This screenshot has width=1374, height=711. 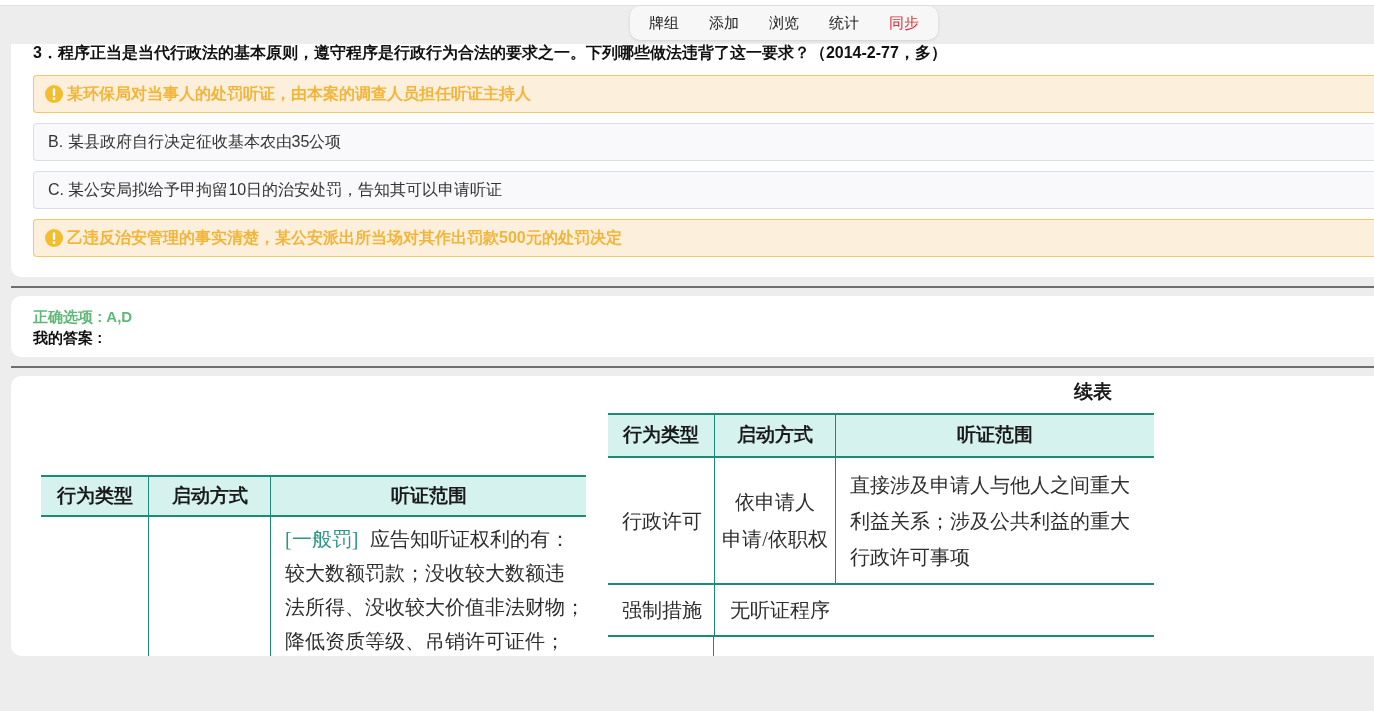 What do you see at coordinates (775, 520) in the screenshot?
I see `cell-text: 依申请人 申请/依职权` at bounding box center [775, 520].